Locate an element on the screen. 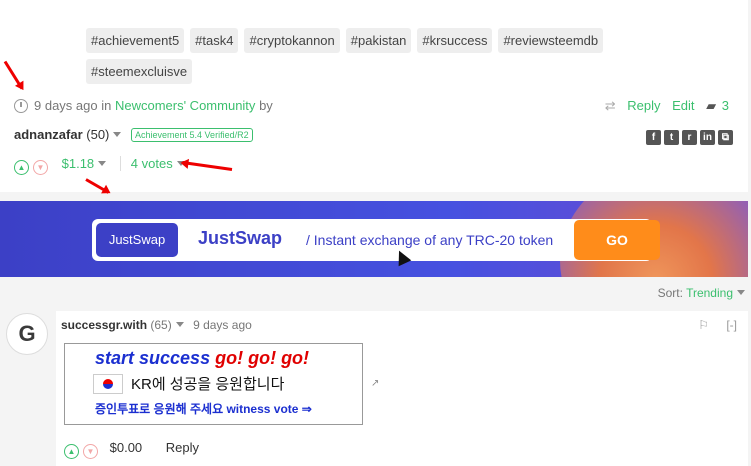 The width and height of the screenshot is (751, 466). sort-caret-icon is located at coordinates (741, 292).